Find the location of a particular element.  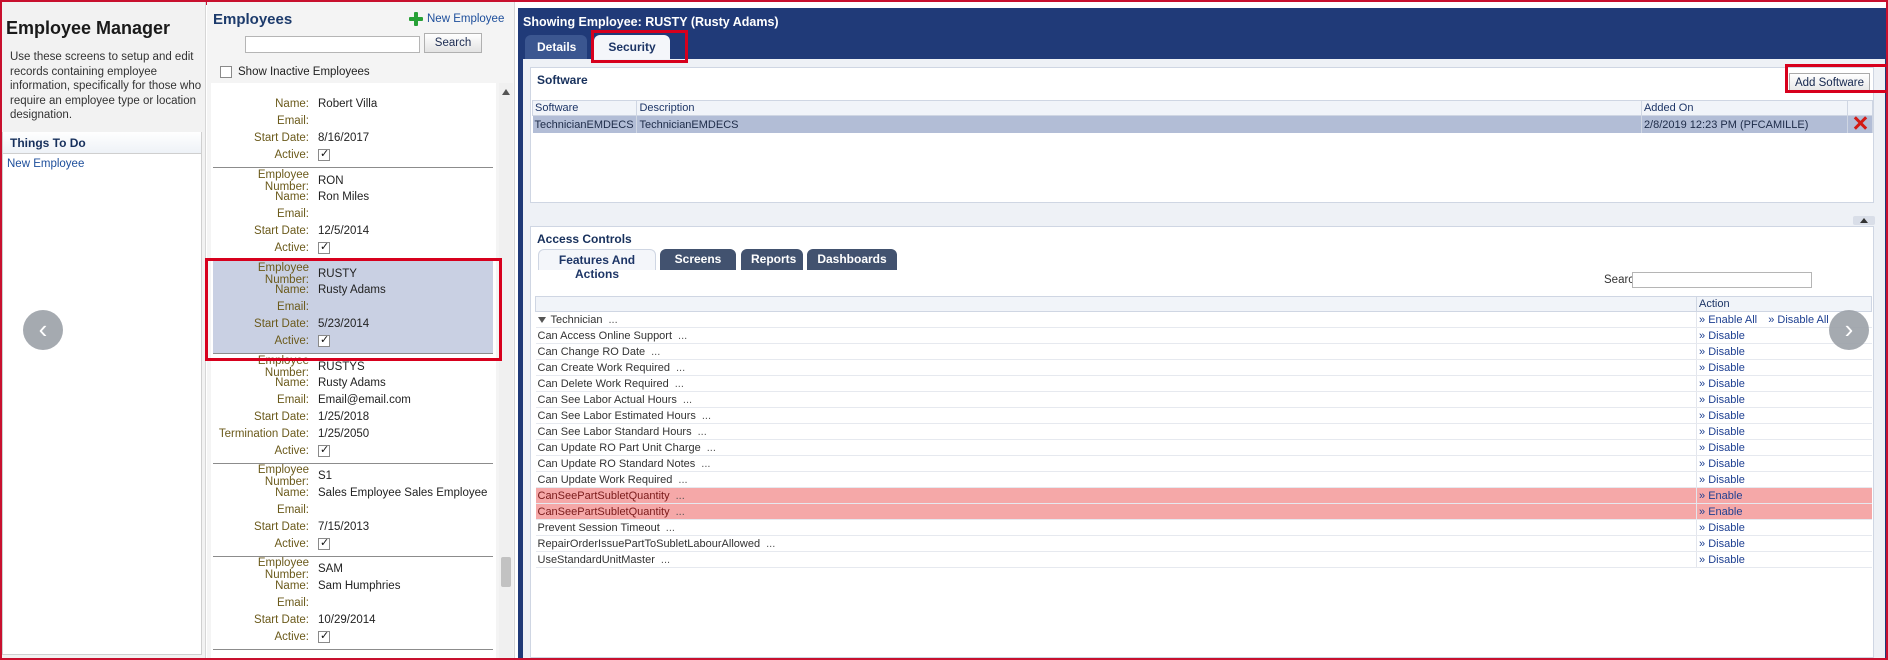

employee-number-row: Employee Number: S1 is located at coordinates (353, 476).